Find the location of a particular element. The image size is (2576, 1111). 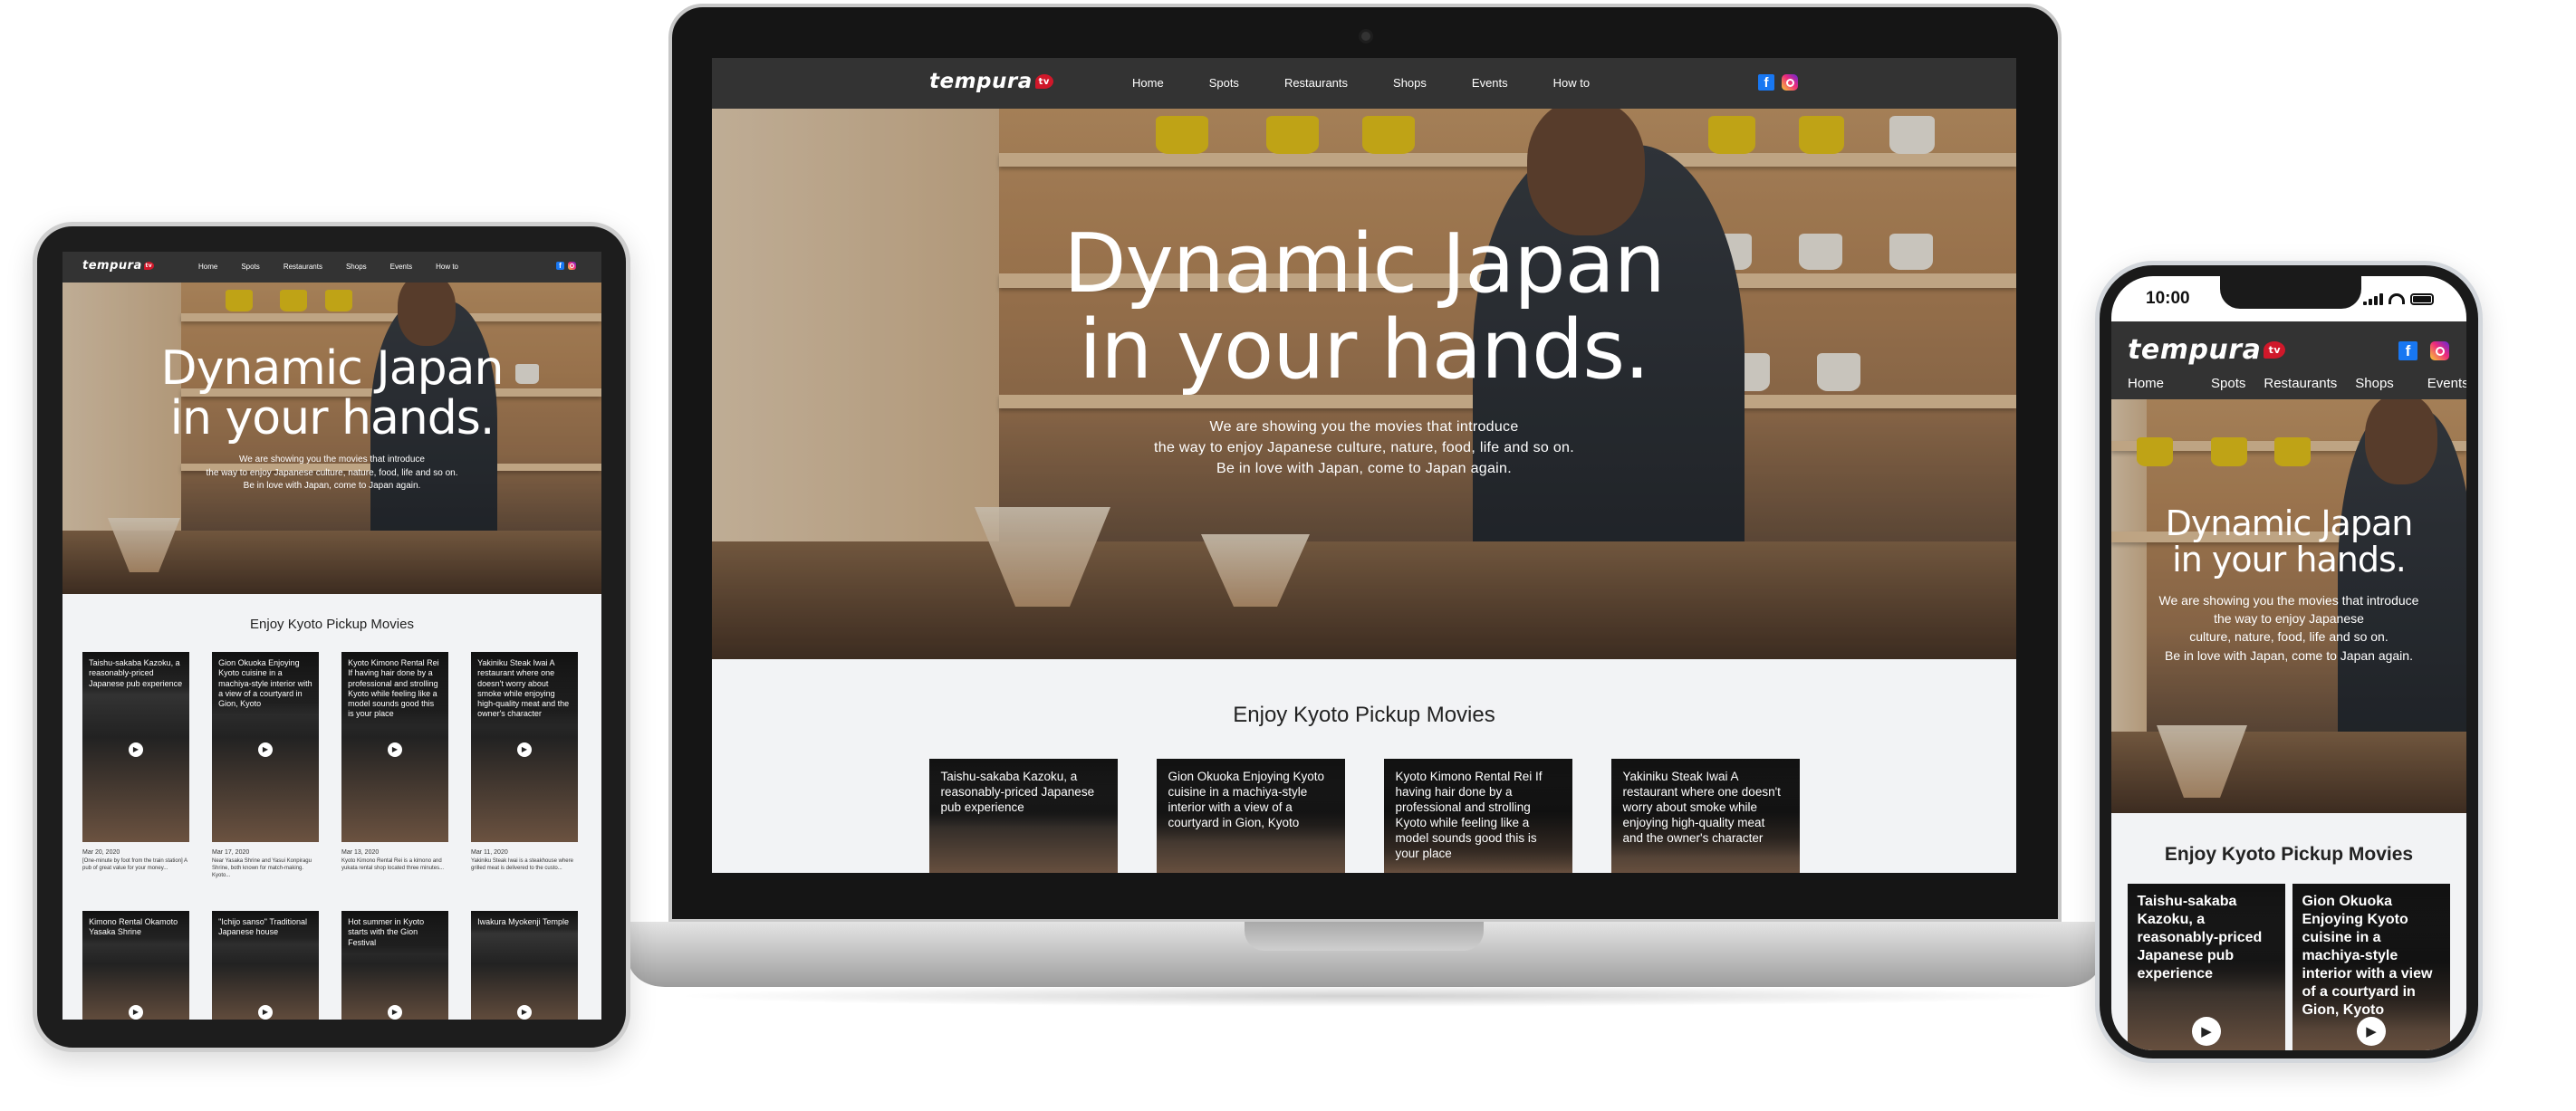

hero-title-line2: in your hands. is located at coordinates (332, 417).